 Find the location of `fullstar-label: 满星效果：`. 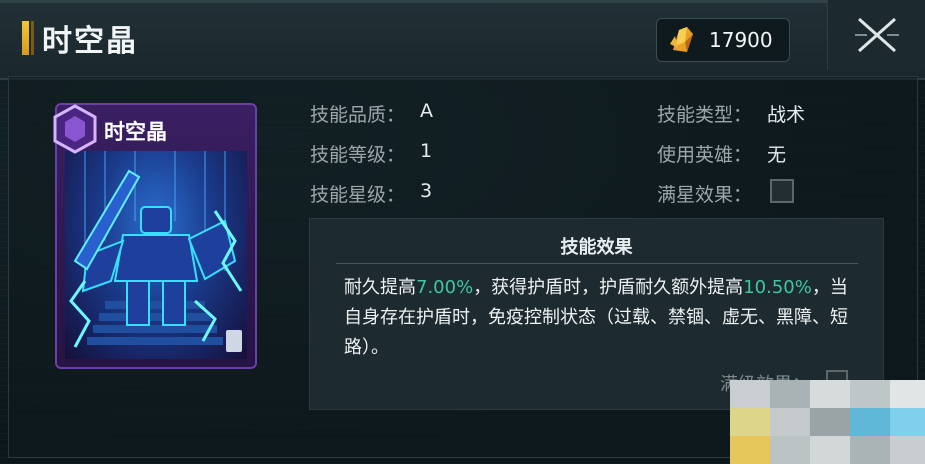

fullstar-label: 满星效果： is located at coordinates (705, 195).